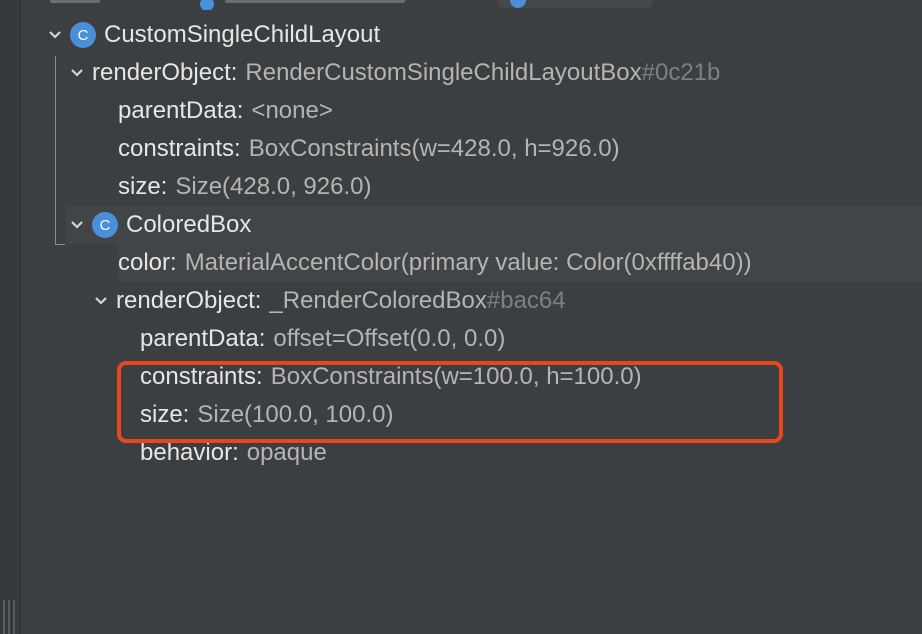  What do you see at coordinates (273, 186) in the screenshot?
I see `property-value: Size(428.0, 926.0)` at bounding box center [273, 186].